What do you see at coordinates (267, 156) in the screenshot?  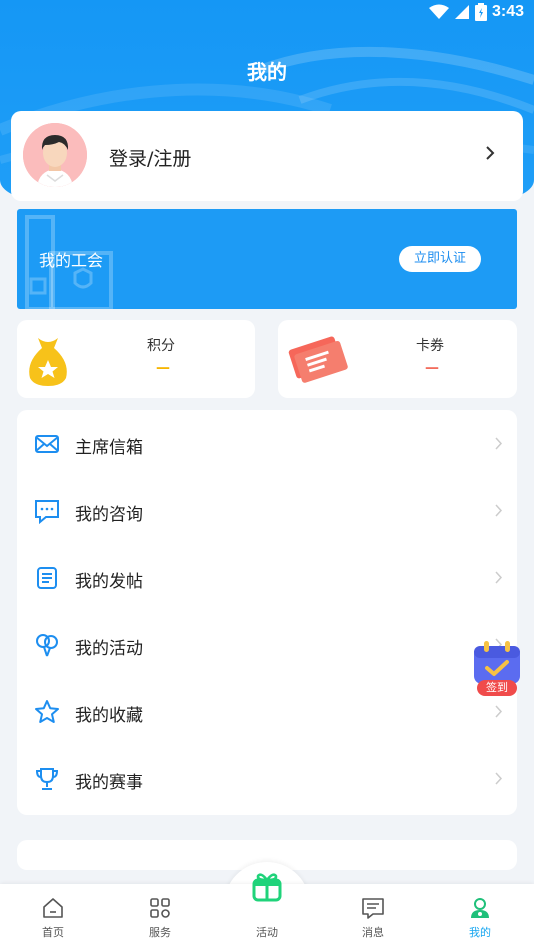 I see `login-card: 登录/注册` at bounding box center [267, 156].